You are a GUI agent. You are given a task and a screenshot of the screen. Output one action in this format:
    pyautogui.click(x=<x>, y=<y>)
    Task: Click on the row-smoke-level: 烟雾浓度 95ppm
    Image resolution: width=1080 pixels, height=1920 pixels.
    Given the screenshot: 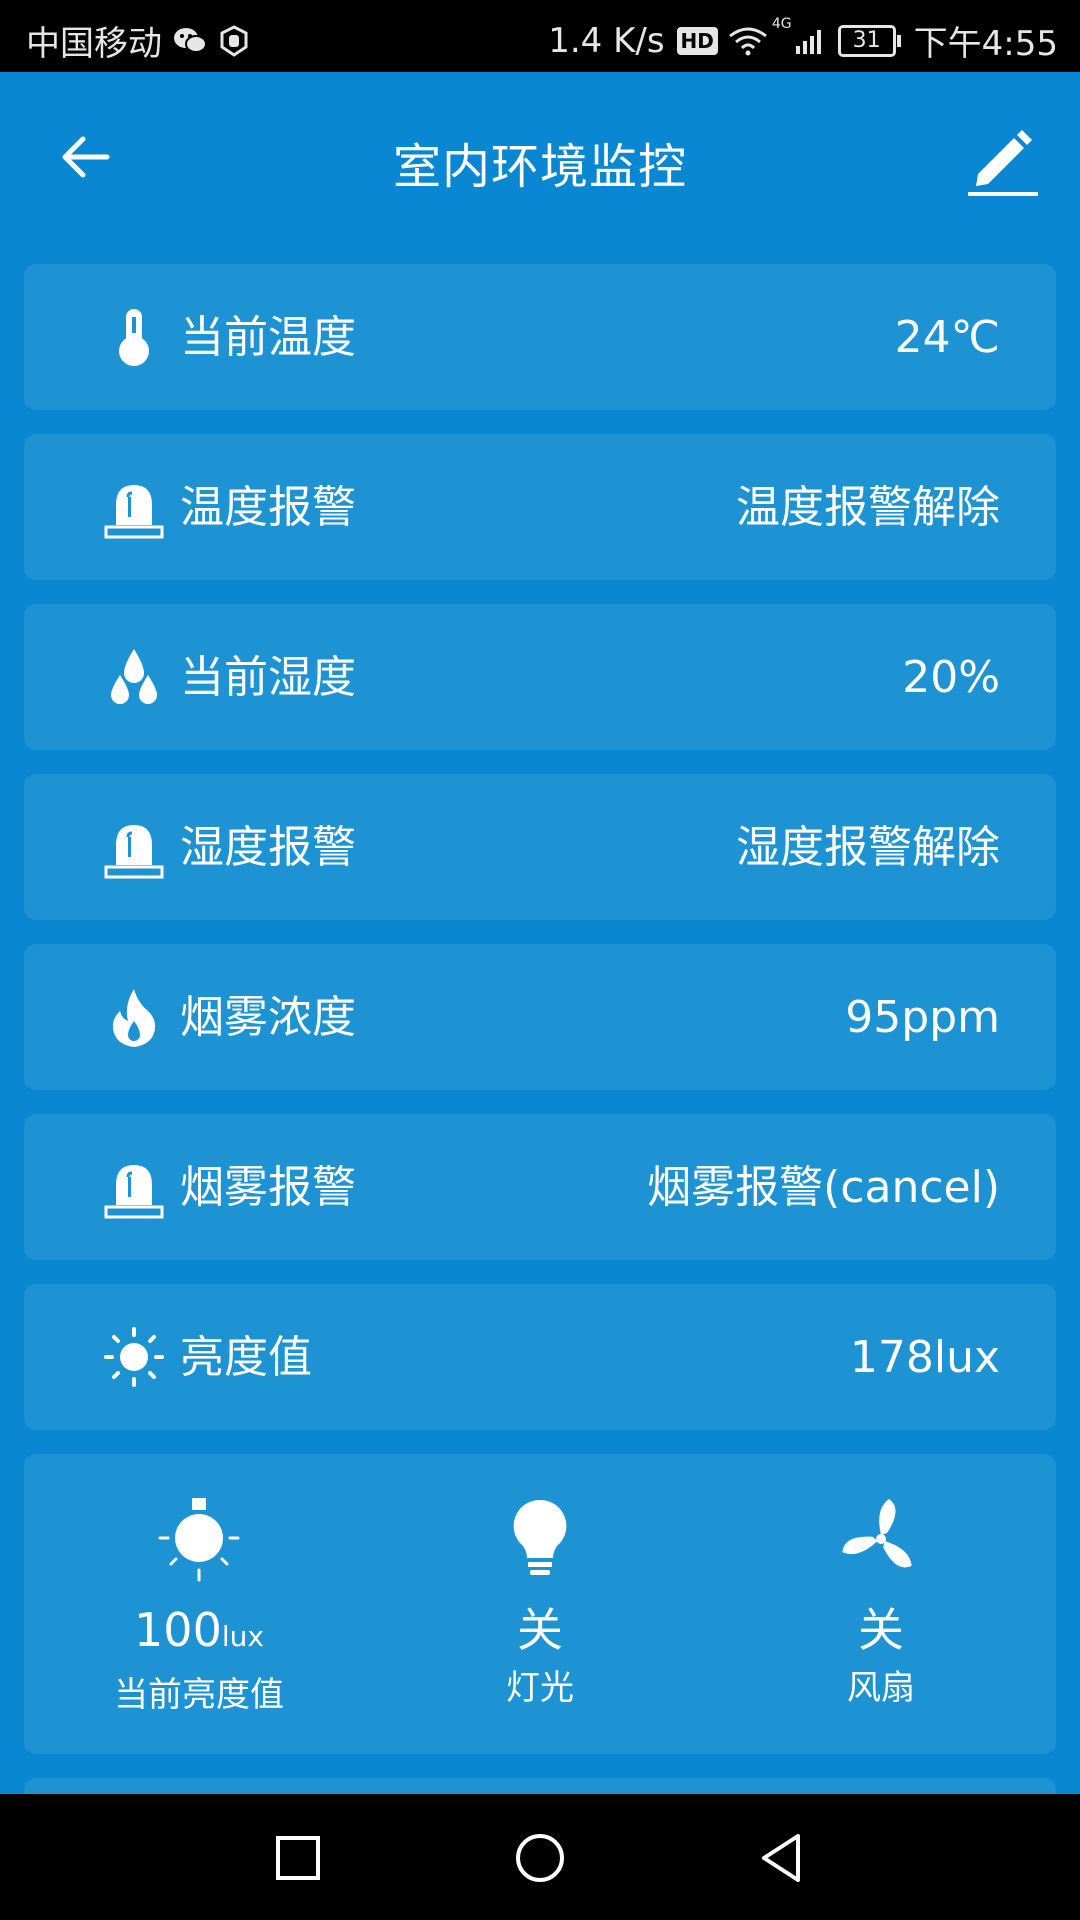 What is the action you would take?
    pyautogui.click(x=540, y=1017)
    